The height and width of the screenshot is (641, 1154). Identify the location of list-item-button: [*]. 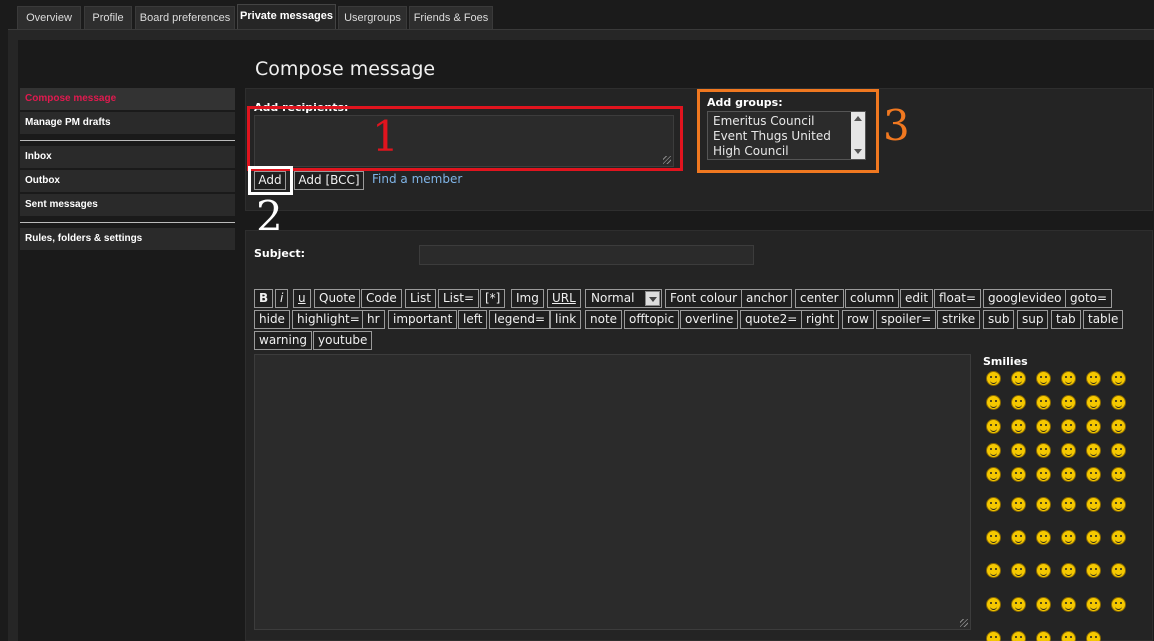
(493, 298).